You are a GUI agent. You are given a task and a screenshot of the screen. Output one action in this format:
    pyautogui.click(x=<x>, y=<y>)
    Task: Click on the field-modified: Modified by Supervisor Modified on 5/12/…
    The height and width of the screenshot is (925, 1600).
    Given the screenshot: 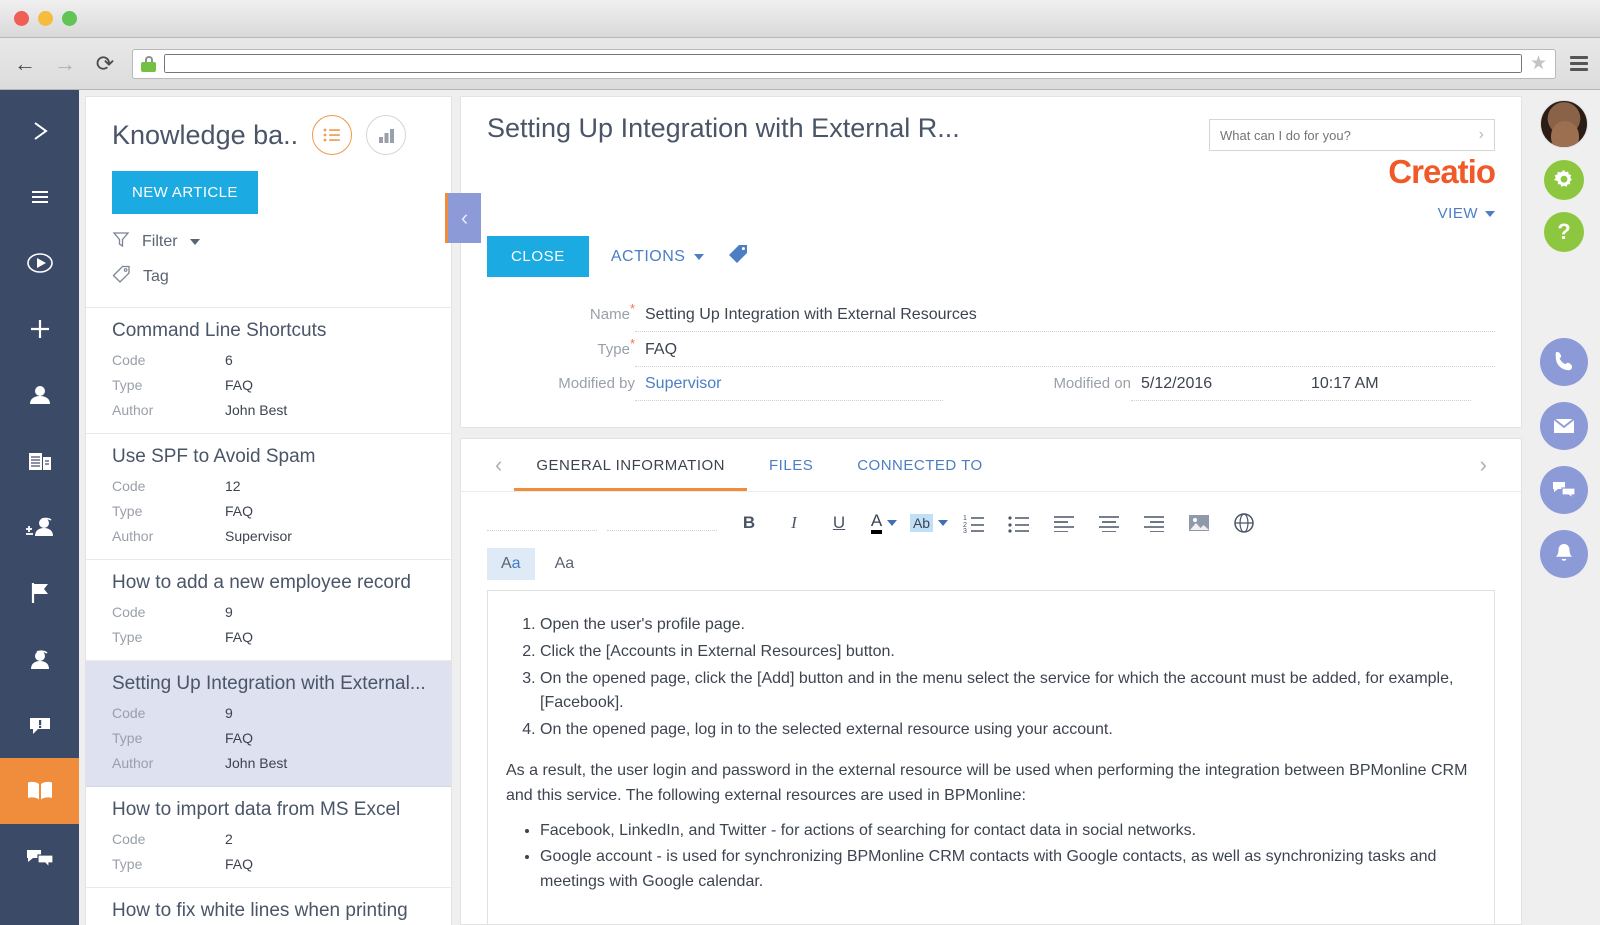 What is the action you would take?
    pyautogui.click(x=991, y=386)
    